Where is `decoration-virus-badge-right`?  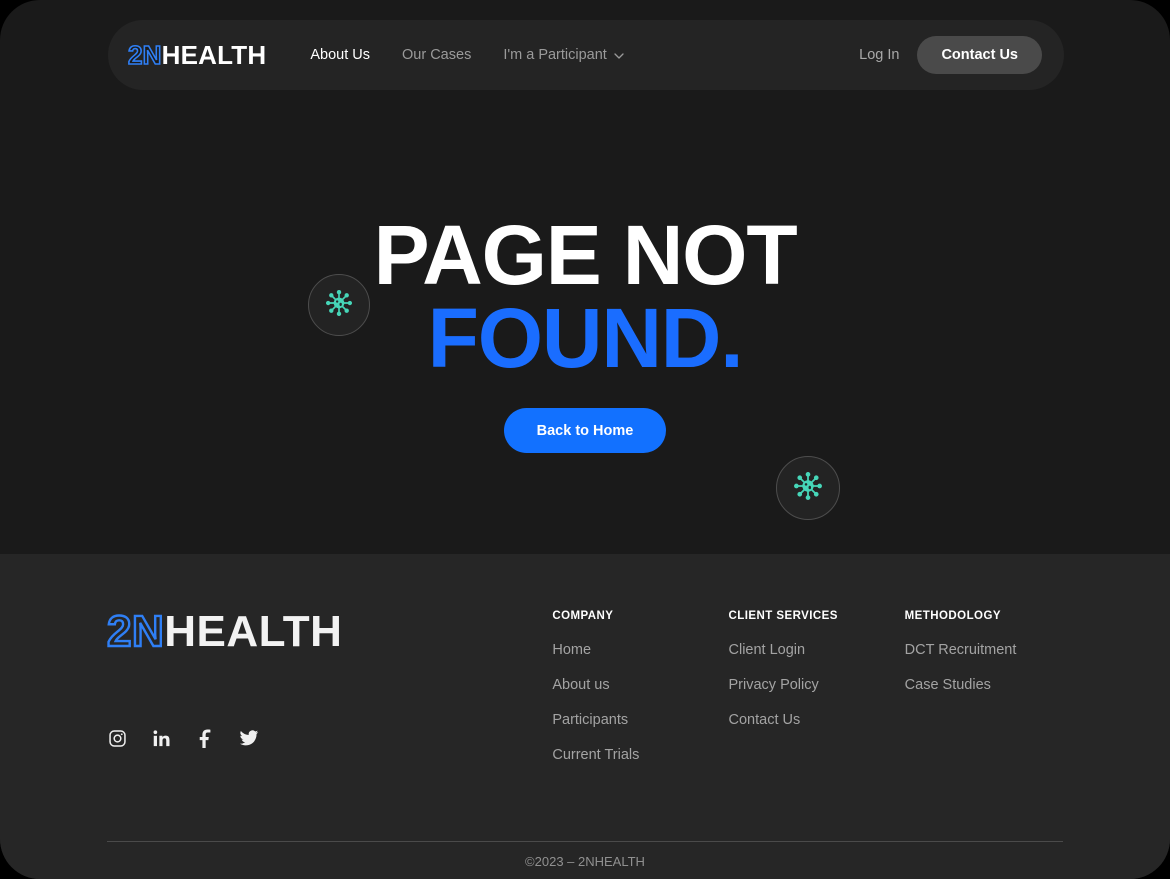
decoration-virus-badge-right is located at coordinates (808, 488).